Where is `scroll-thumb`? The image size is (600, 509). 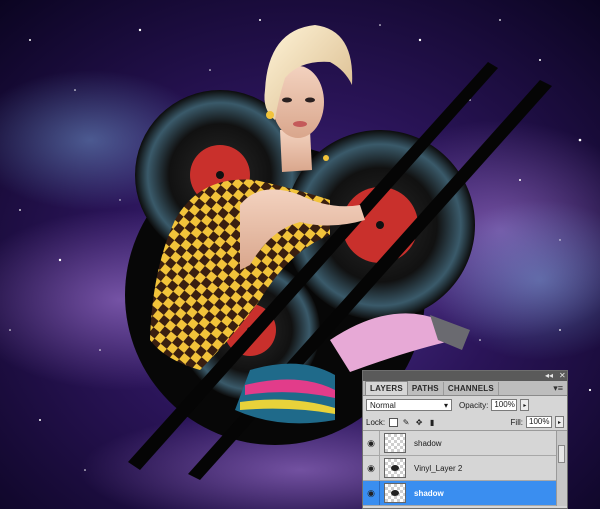
scroll-thumb is located at coordinates (561, 454).